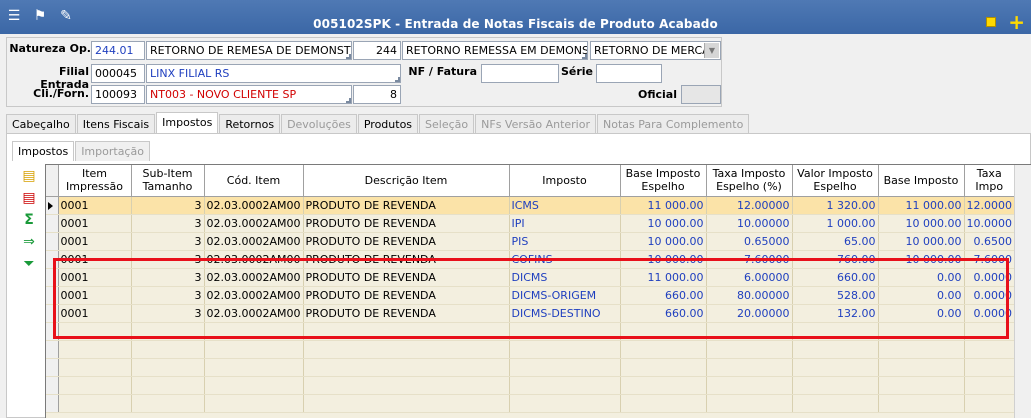 Image resolution: width=1031 pixels, height=418 pixels. Describe the element at coordinates (520, 73) in the screenshot. I see `nf-field` at that location.